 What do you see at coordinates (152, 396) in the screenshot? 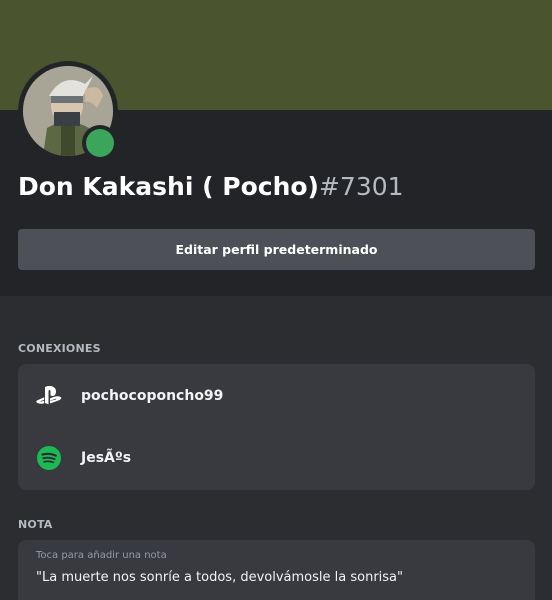
I see `connection-name: pochocoponcho99` at bounding box center [152, 396].